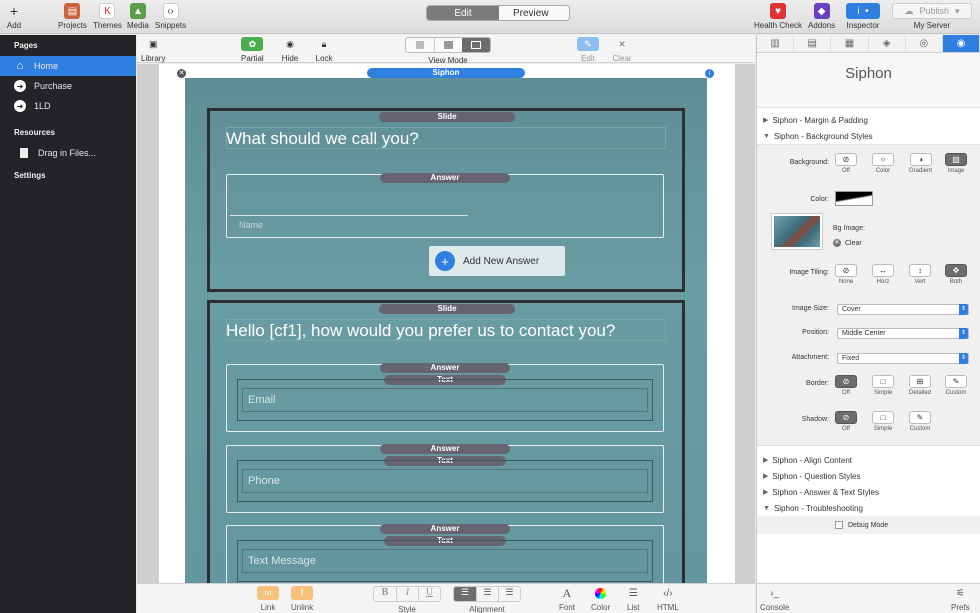 This screenshot has height=613, width=980. I want to click on name-field-line, so click(349, 215).